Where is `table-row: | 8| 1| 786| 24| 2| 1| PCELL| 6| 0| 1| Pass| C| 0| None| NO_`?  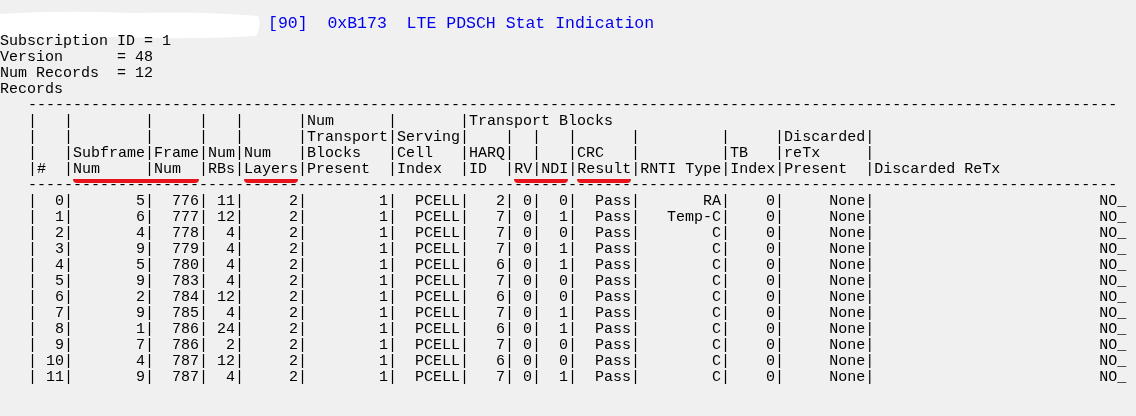 table-row: | 8| 1| 786| 24| 2| 1| PCELL| 6| 0| 1| Pass| C| 0| None| NO_ is located at coordinates (577, 330).